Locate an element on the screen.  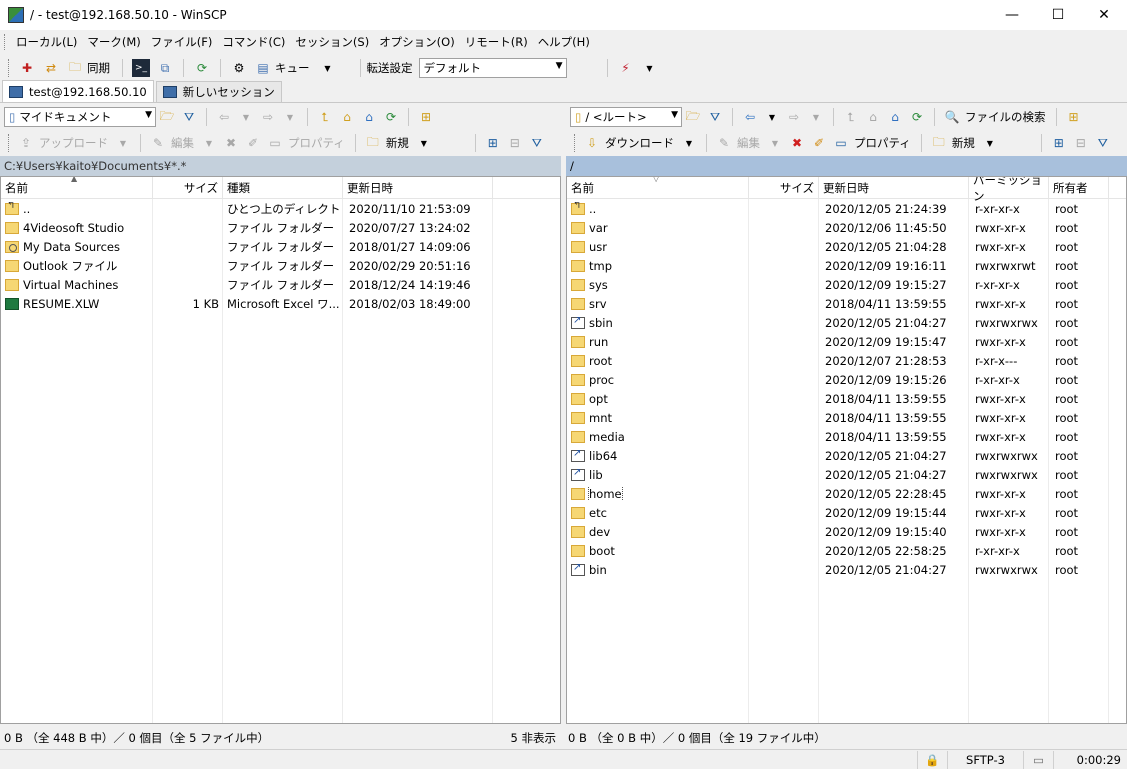
select-all-icon: ⊞ is located at coordinates (1059, 143).